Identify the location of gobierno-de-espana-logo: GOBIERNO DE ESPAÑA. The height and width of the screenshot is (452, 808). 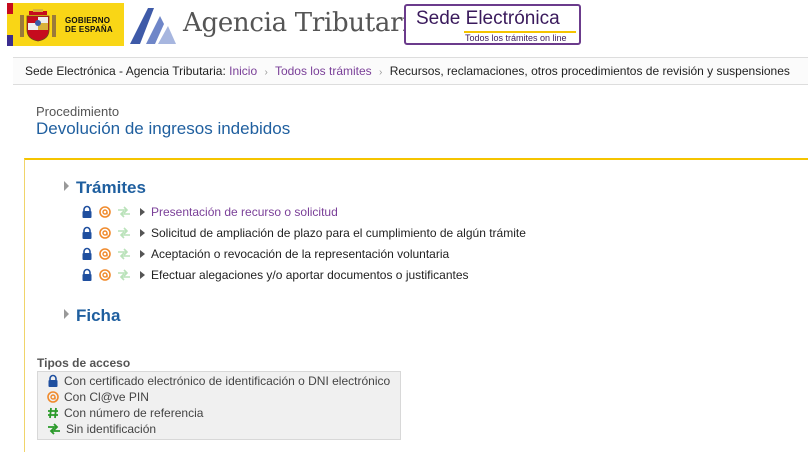
(65, 24).